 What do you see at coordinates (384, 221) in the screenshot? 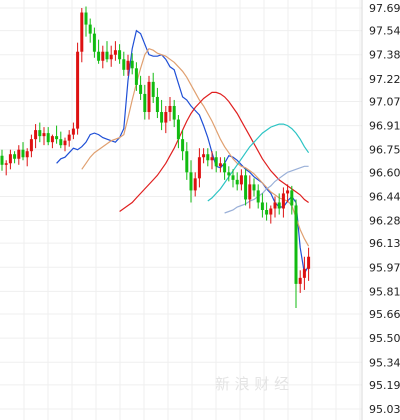
I see `y-tick-label: 96.28` at bounding box center [384, 221].